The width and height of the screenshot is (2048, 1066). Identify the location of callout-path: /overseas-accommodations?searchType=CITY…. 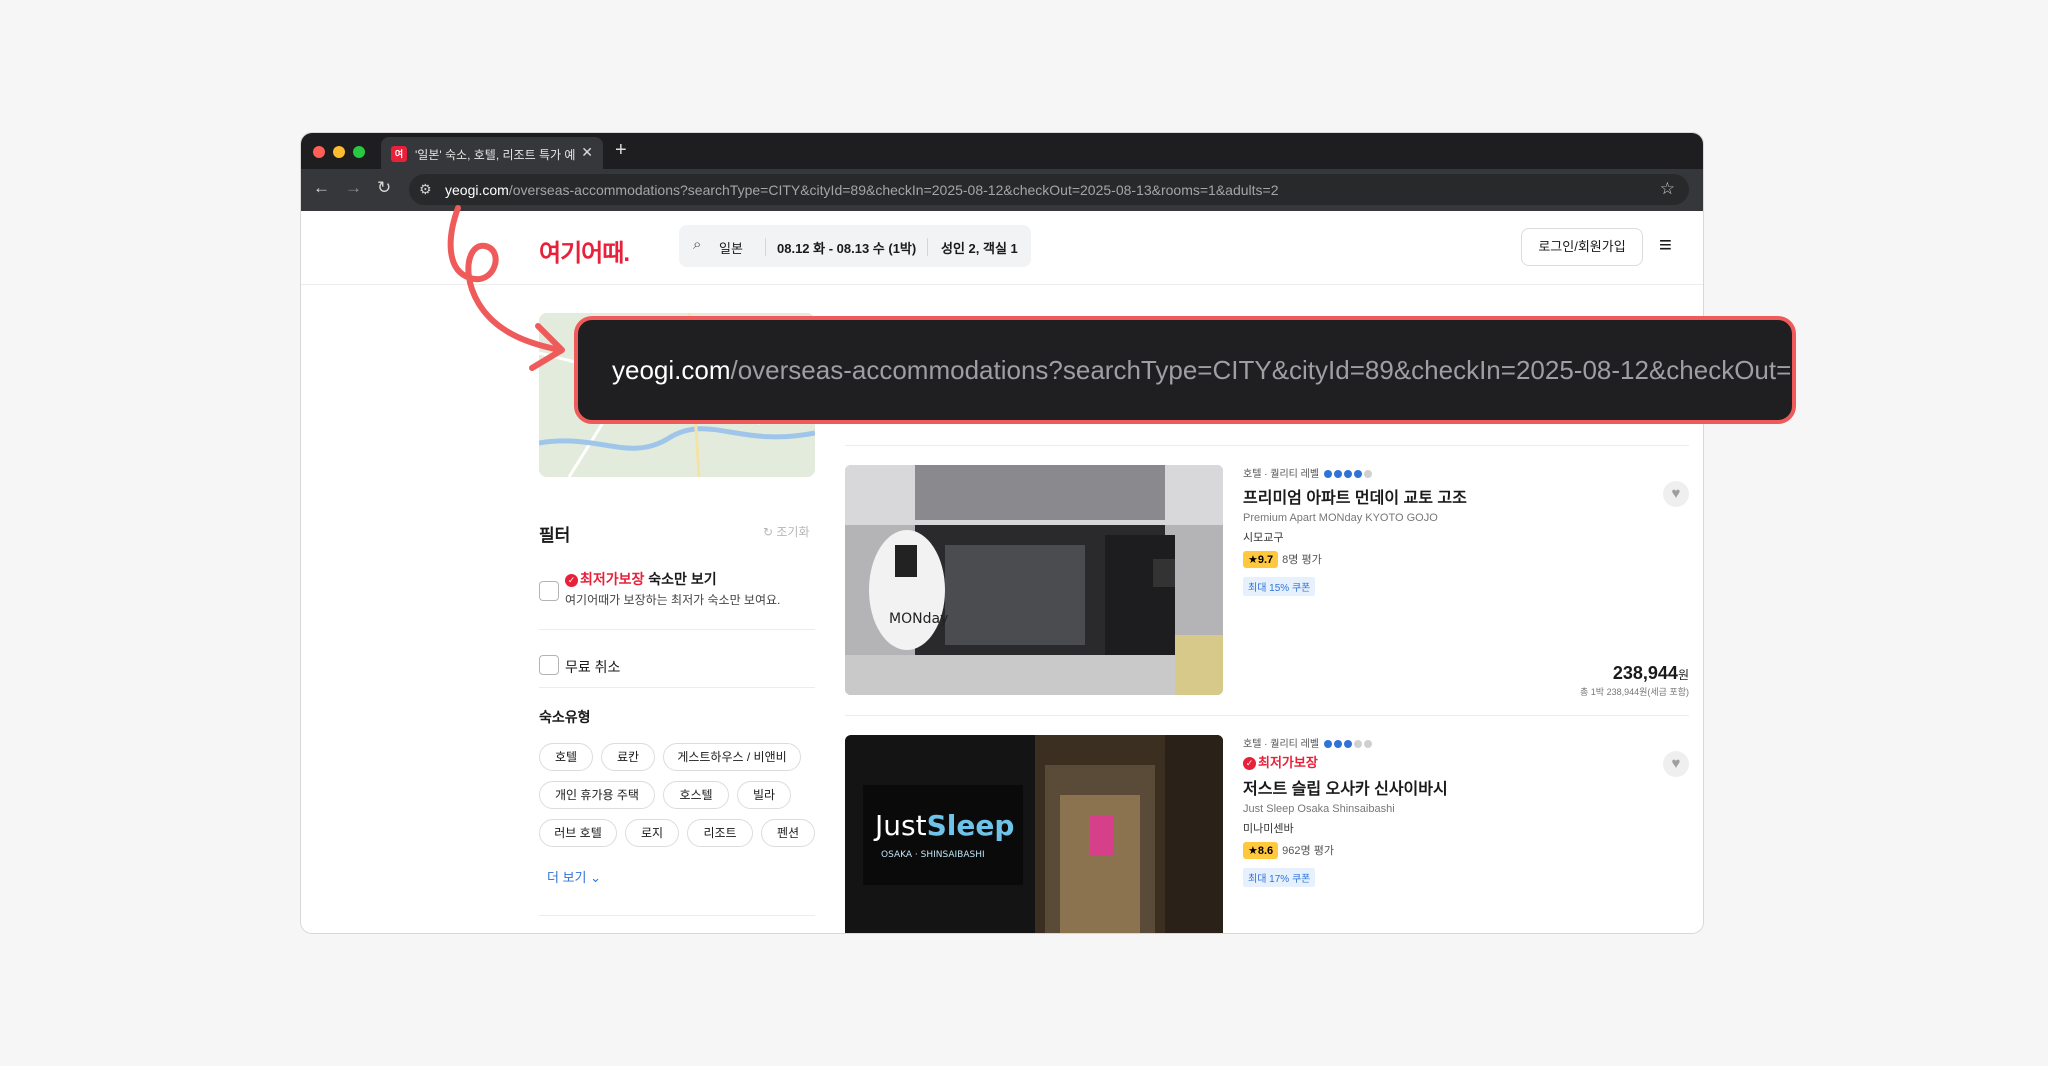
(1261, 370).